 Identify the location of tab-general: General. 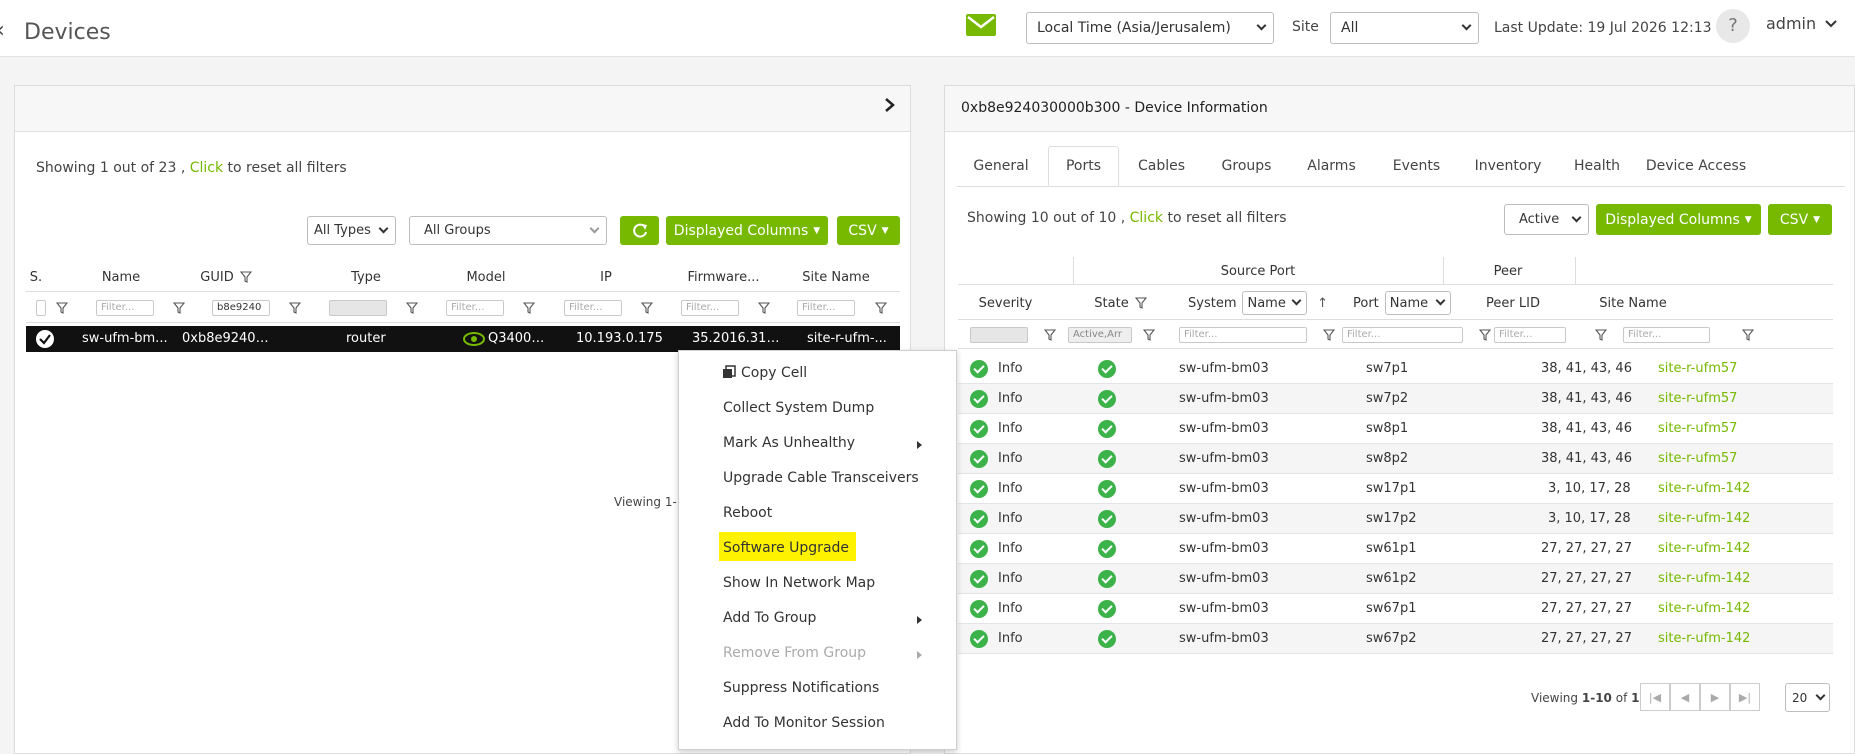
(1001, 166).